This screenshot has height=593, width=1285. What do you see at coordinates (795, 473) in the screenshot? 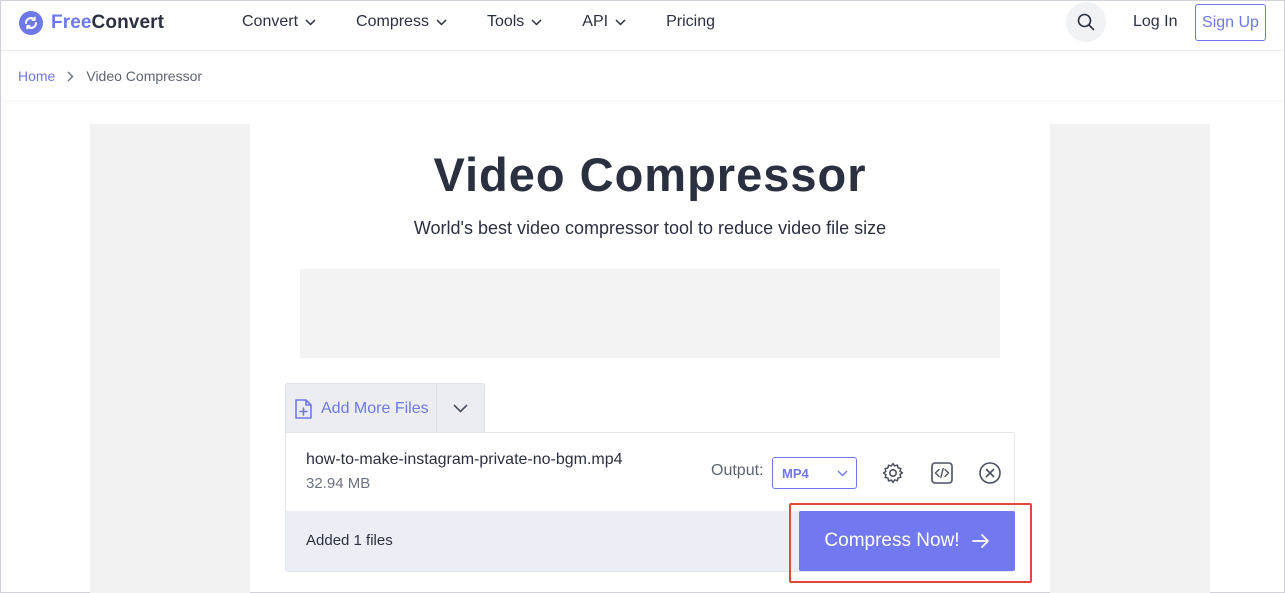
I see `output-format-value: MP4` at bounding box center [795, 473].